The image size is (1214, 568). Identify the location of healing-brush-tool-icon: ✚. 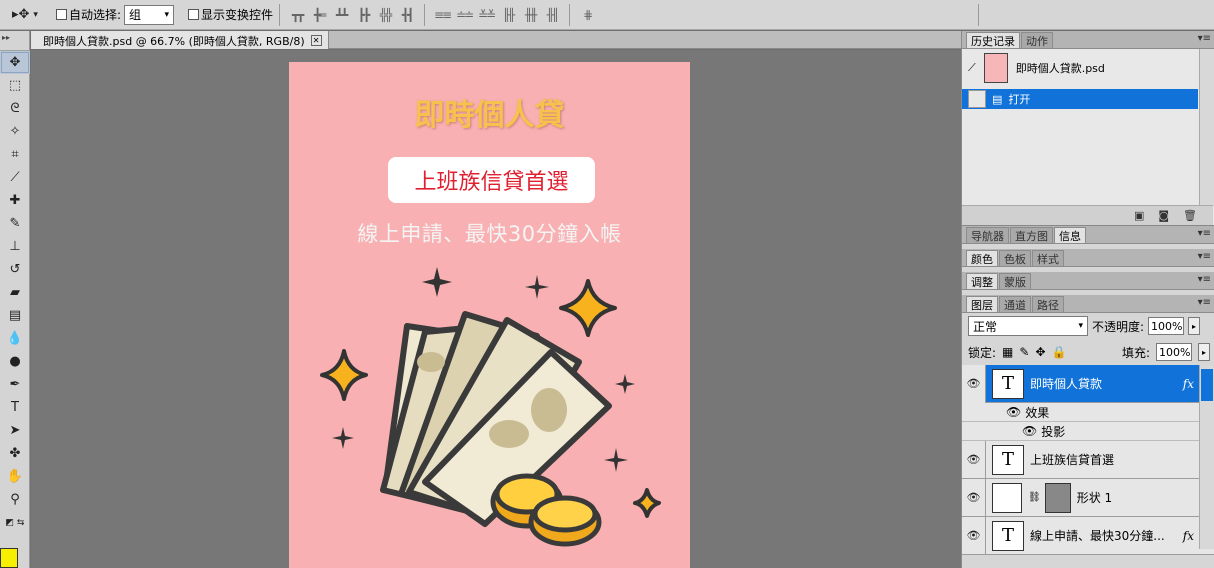
(15, 200).